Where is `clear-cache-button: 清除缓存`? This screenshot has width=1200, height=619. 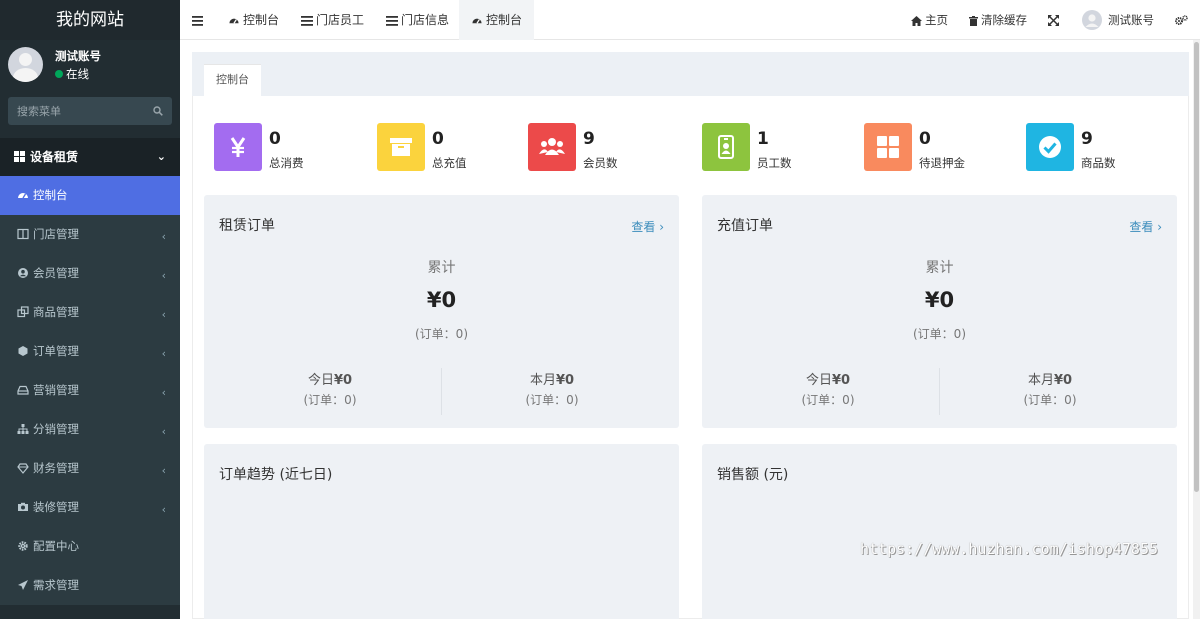
clear-cache-button: 清除缓存 is located at coordinates (998, 20).